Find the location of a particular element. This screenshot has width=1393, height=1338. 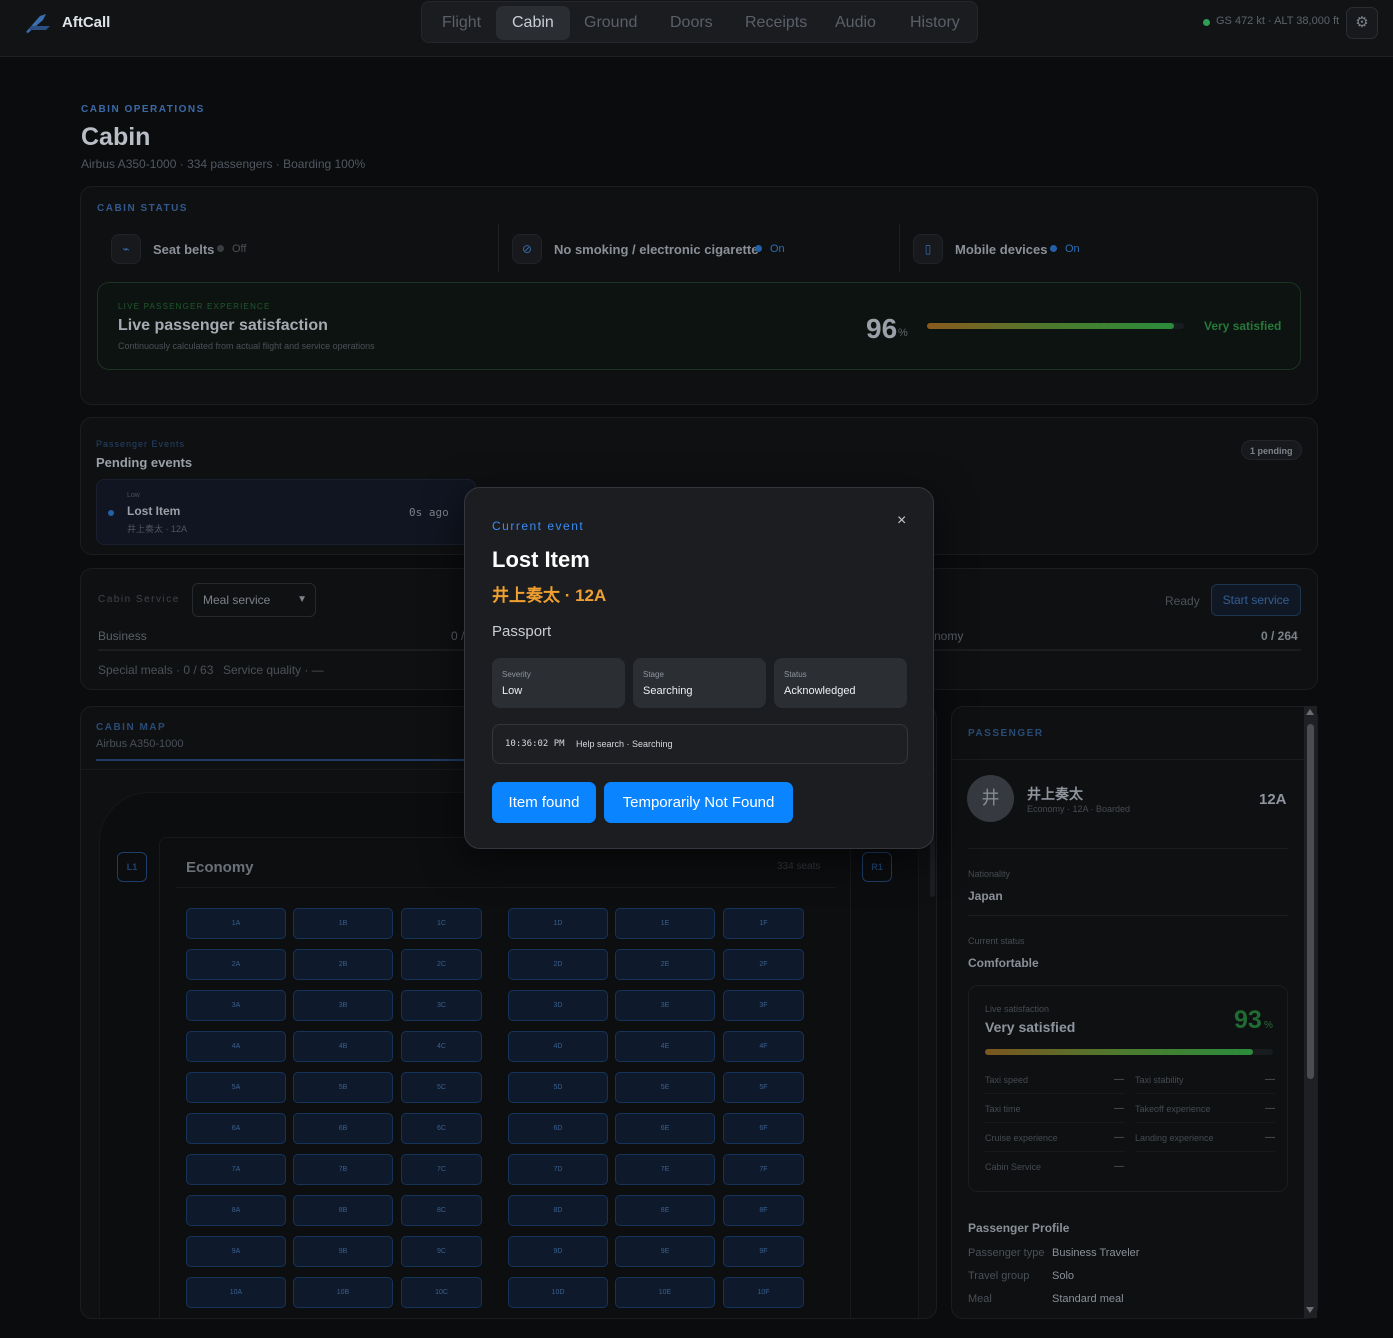

dialog-title: Lost Item is located at coordinates (541, 559).